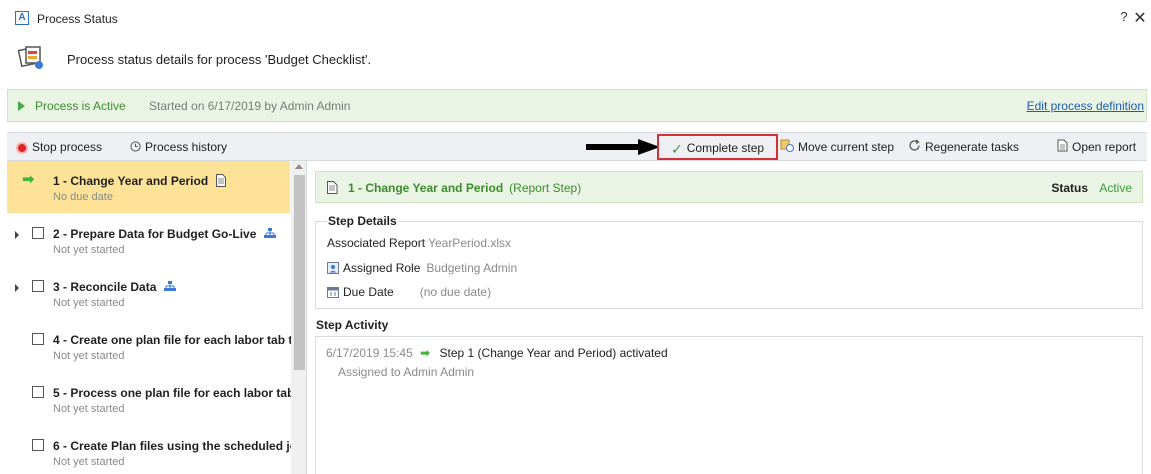 The width and height of the screenshot is (1151, 474). Describe the element at coordinates (22, 147) in the screenshot. I see `stop-icon` at that location.